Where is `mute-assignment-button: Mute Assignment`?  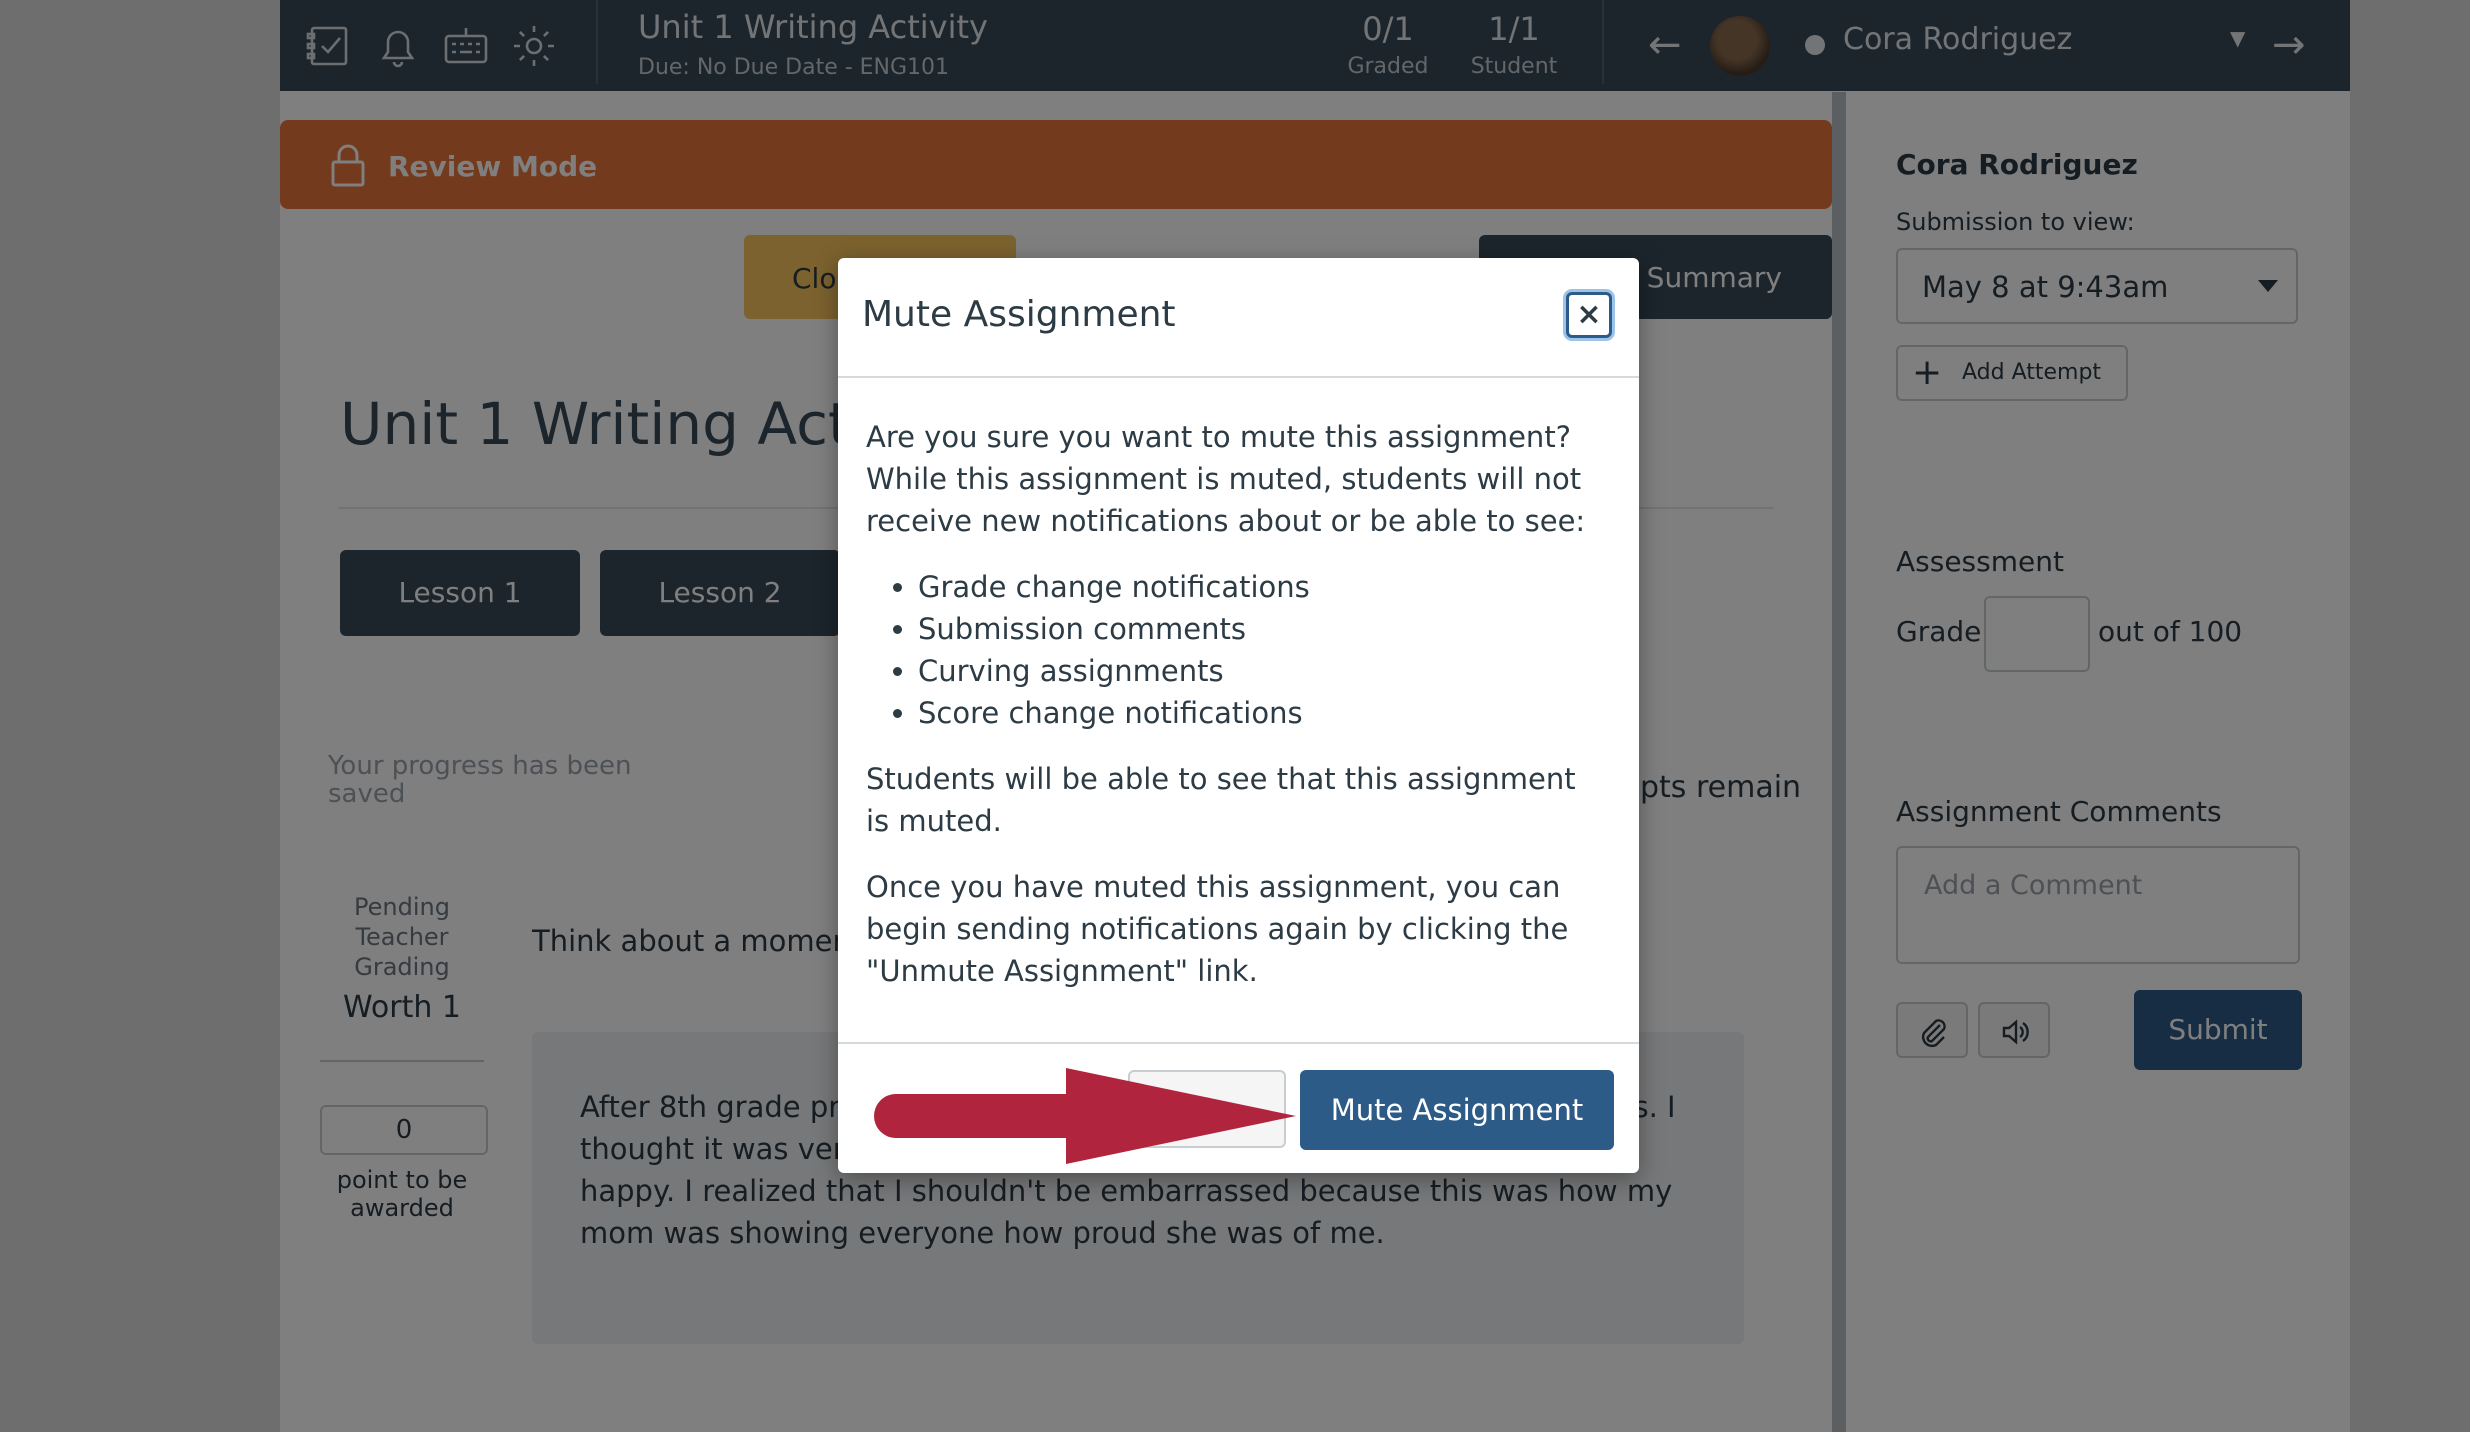
mute-assignment-button: Mute Assignment is located at coordinates (1457, 1110).